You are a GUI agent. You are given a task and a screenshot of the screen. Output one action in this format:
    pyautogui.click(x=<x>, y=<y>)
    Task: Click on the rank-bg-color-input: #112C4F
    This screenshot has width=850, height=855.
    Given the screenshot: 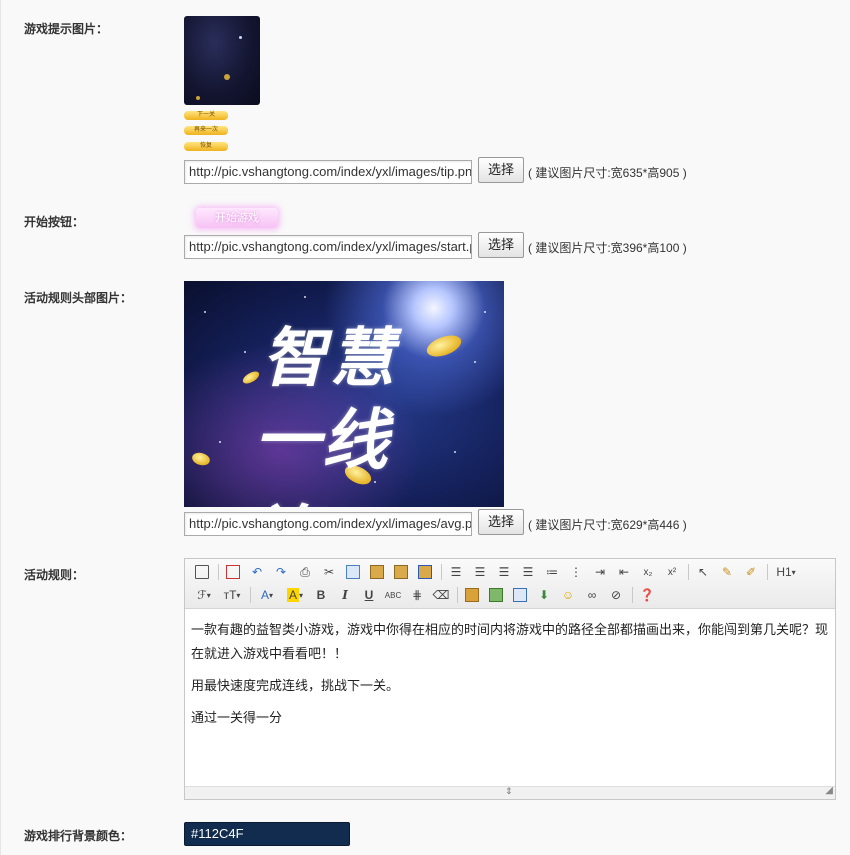 What is the action you would take?
    pyautogui.click(x=267, y=834)
    